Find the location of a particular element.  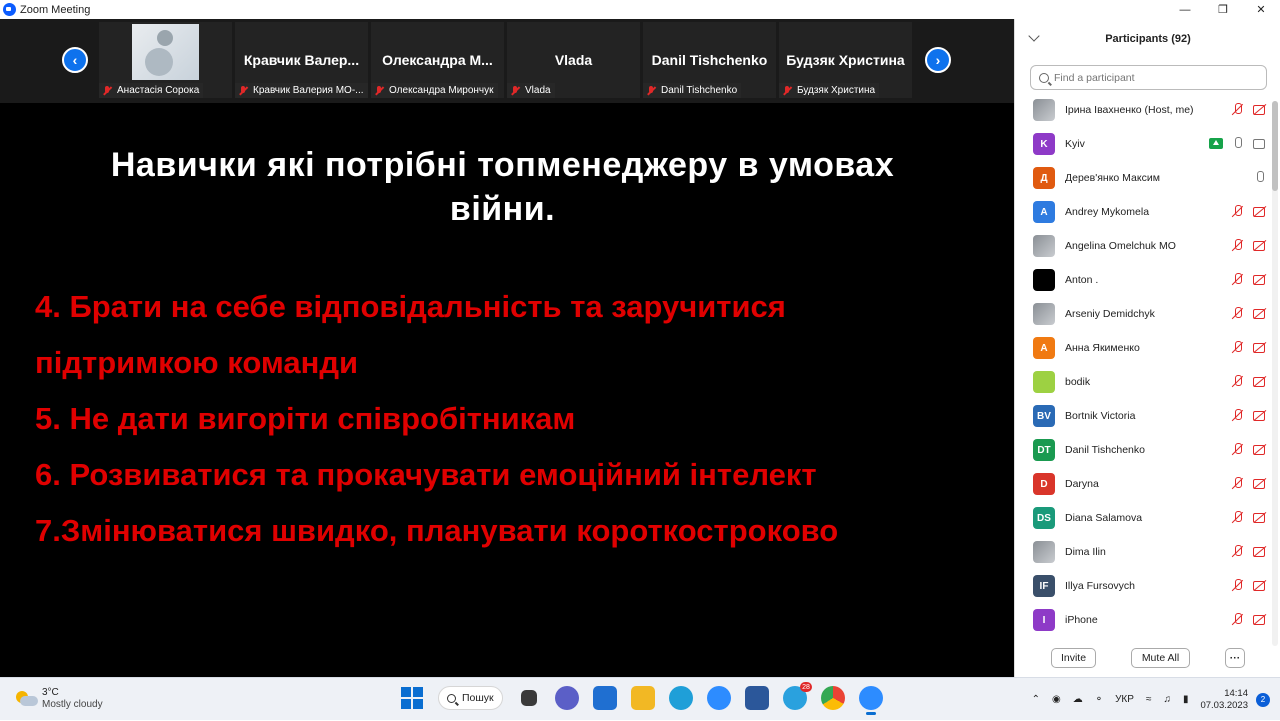

language-indicator: УКР is located at coordinates (1124, 699).